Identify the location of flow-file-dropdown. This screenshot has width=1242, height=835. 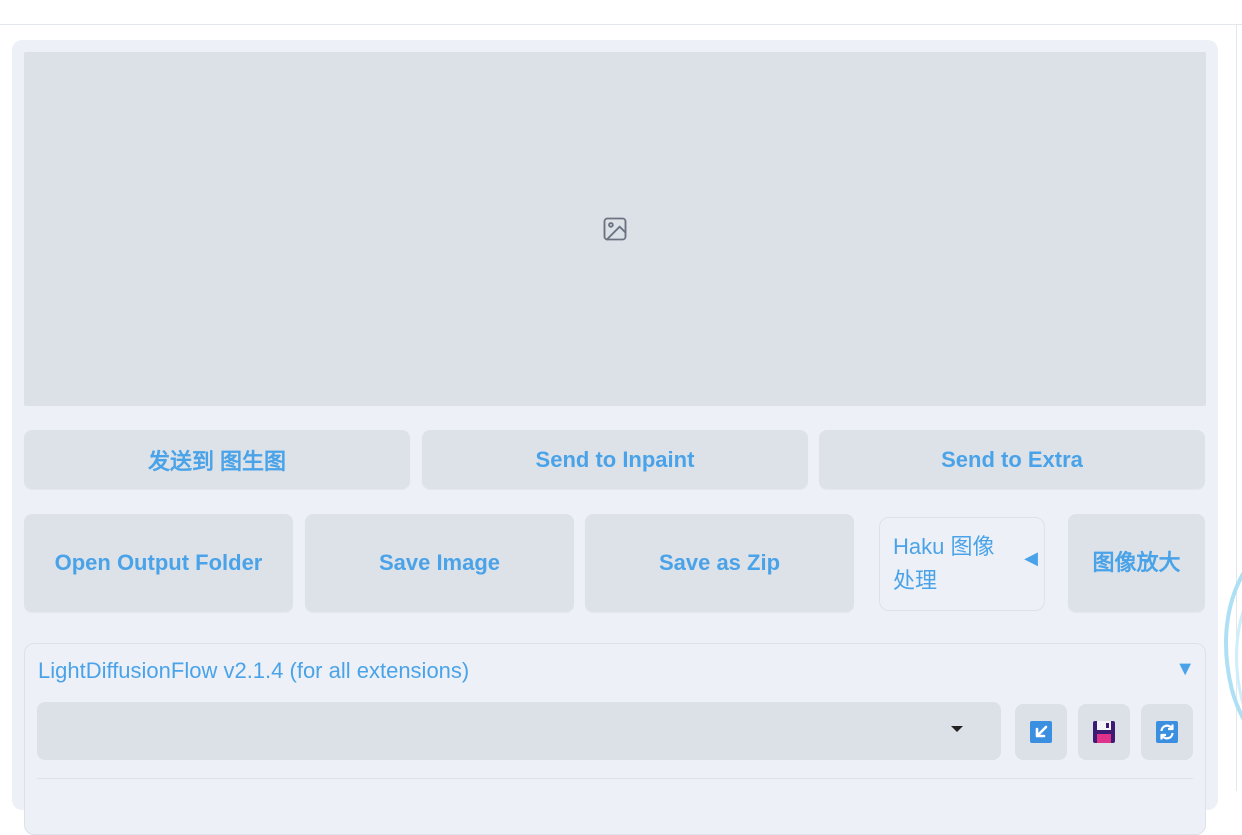
(519, 731).